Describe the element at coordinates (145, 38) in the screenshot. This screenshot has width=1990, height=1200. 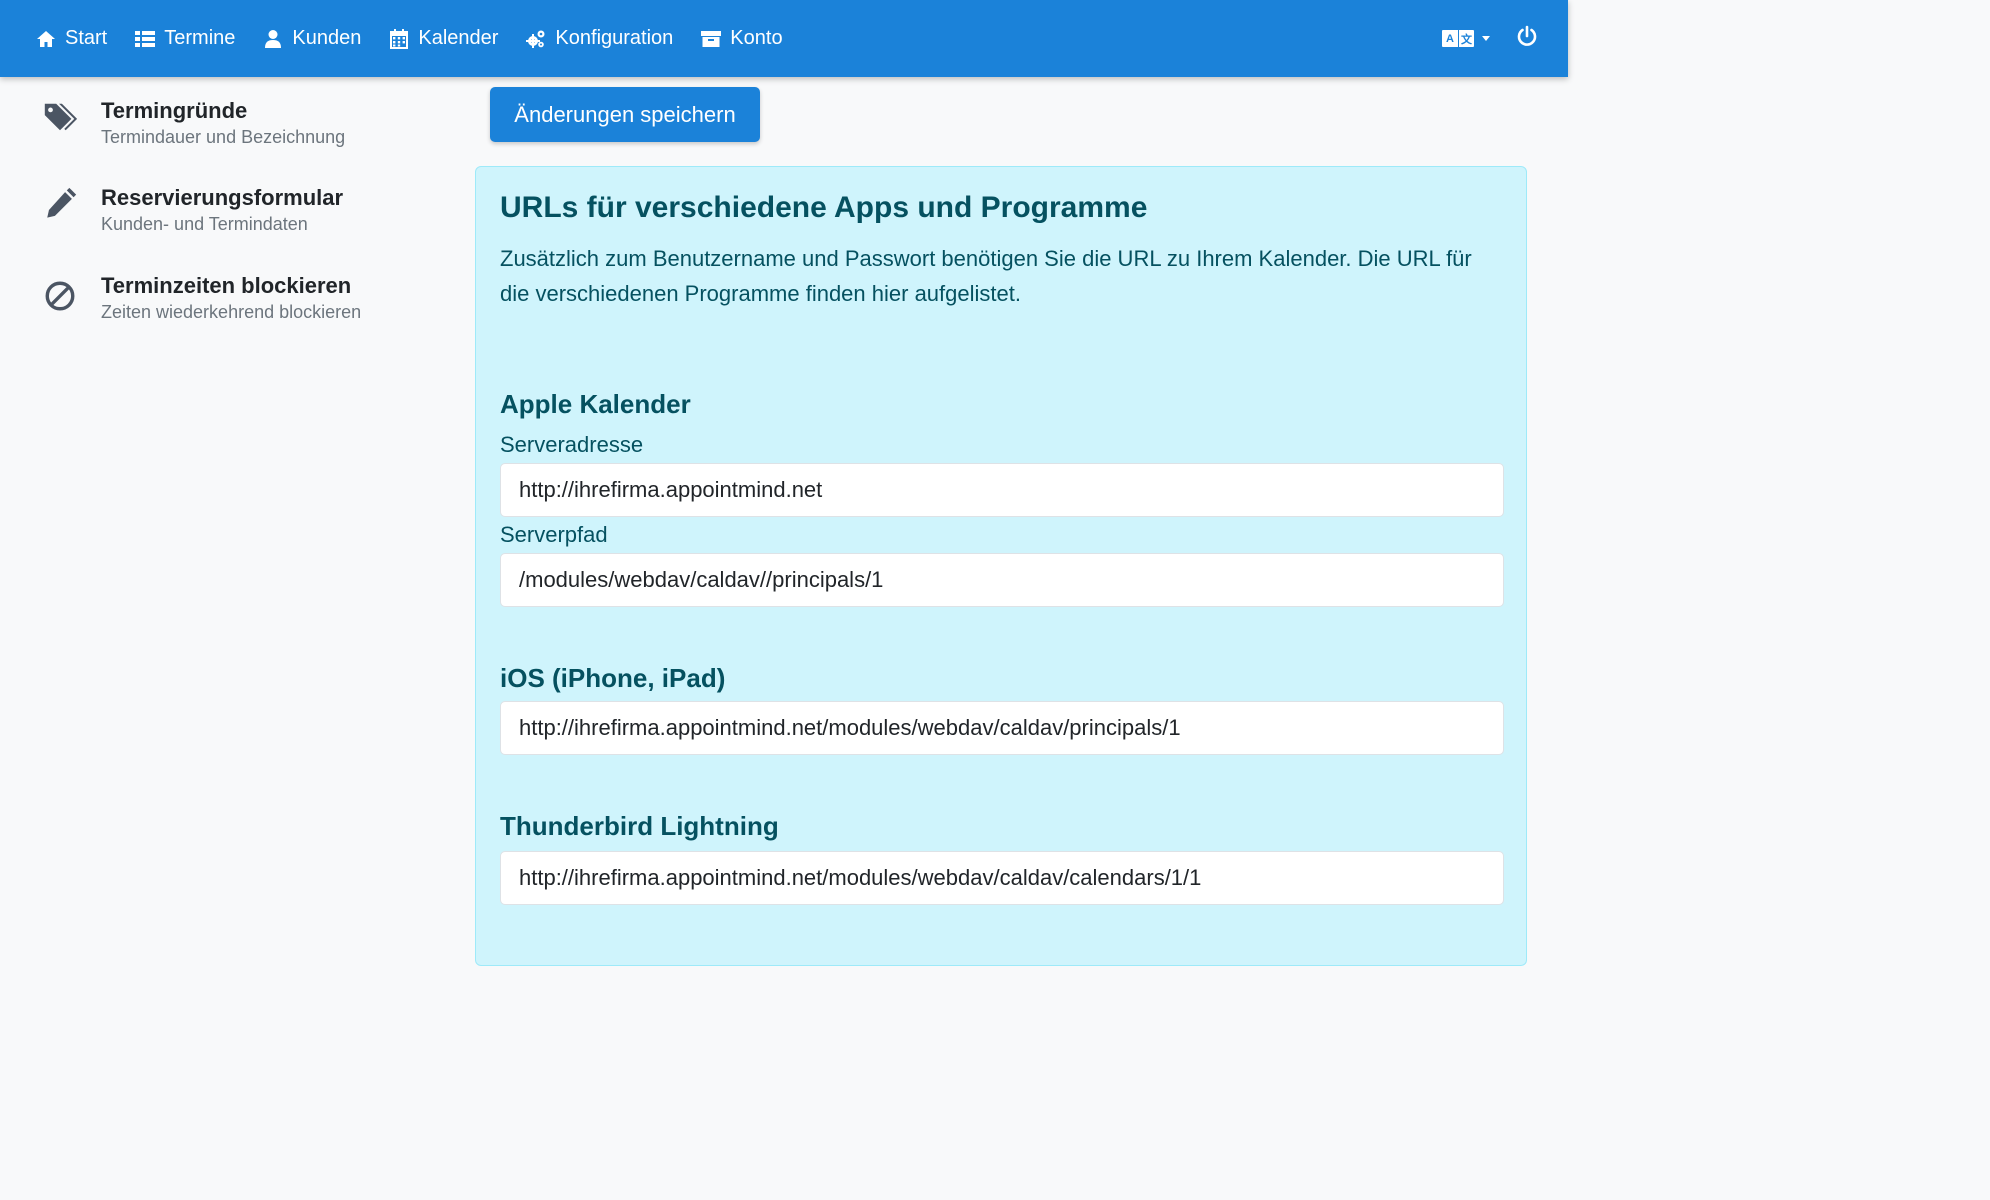
I see `list-icon` at that location.